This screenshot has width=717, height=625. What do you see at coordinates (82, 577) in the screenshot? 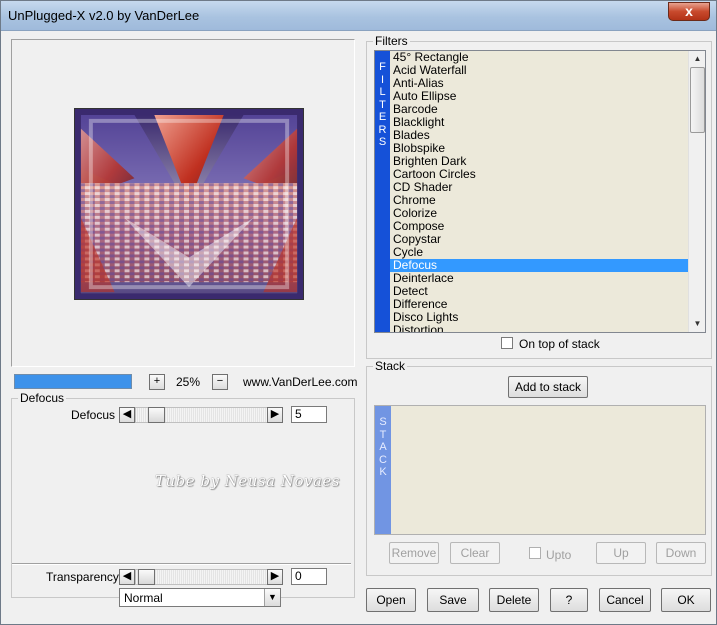
I see `transparency-label: Transparency` at bounding box center [82, 577].